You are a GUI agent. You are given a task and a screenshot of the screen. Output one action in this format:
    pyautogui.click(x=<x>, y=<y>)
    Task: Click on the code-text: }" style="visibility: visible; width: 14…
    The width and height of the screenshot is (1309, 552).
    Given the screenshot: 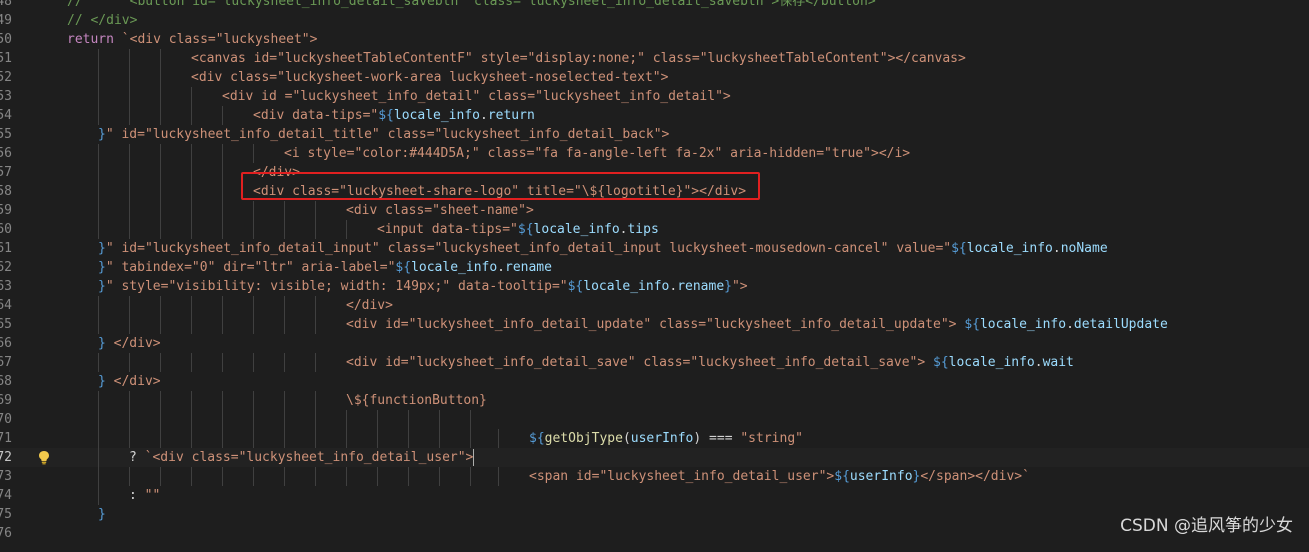 What is the action you would take?
    pyautogui.click(x=423, y=286)
    